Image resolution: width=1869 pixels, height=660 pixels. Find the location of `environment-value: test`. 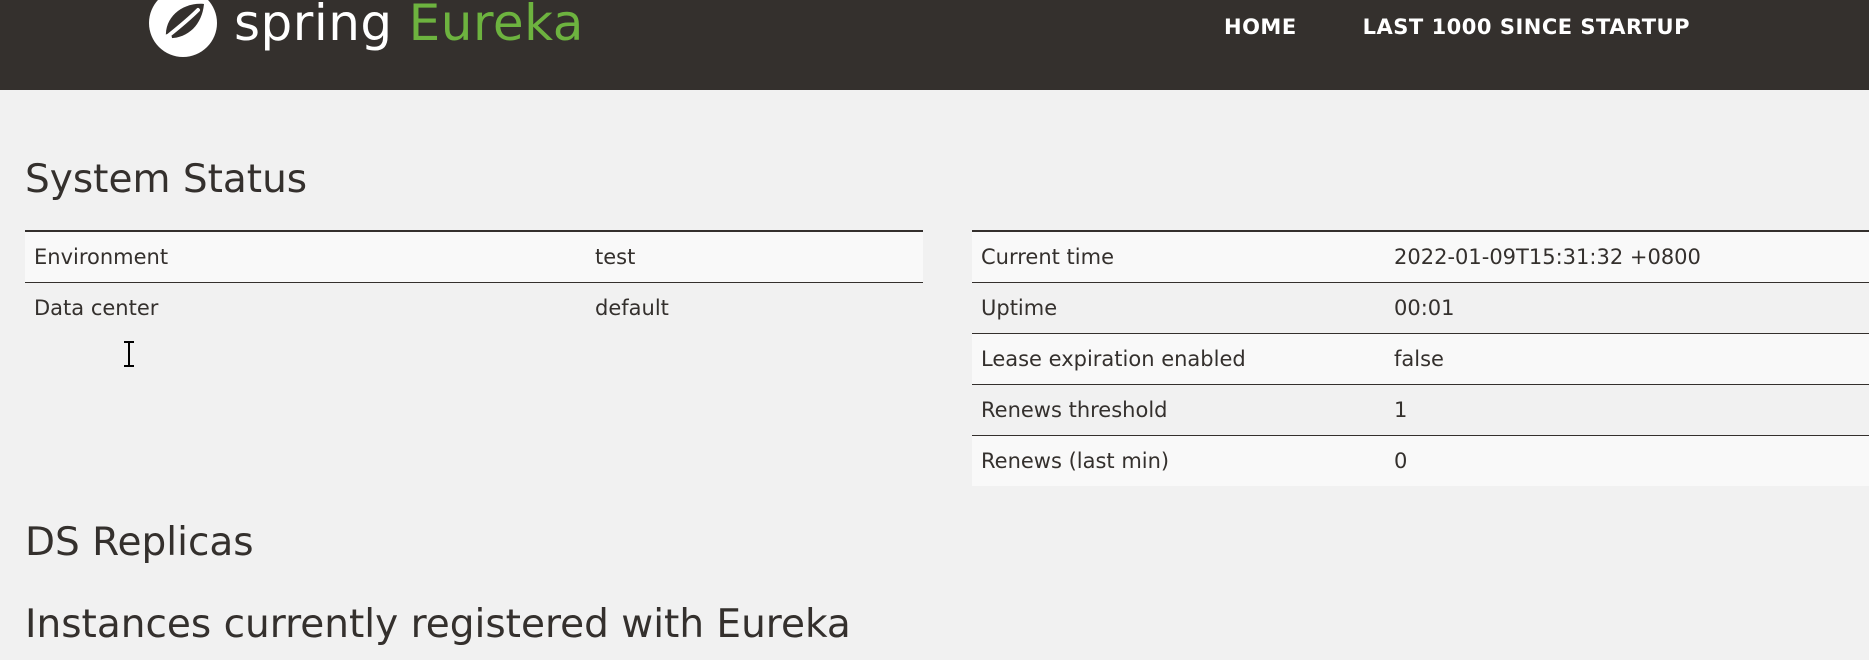

environment-value: test is located at coordinates (754, 257).